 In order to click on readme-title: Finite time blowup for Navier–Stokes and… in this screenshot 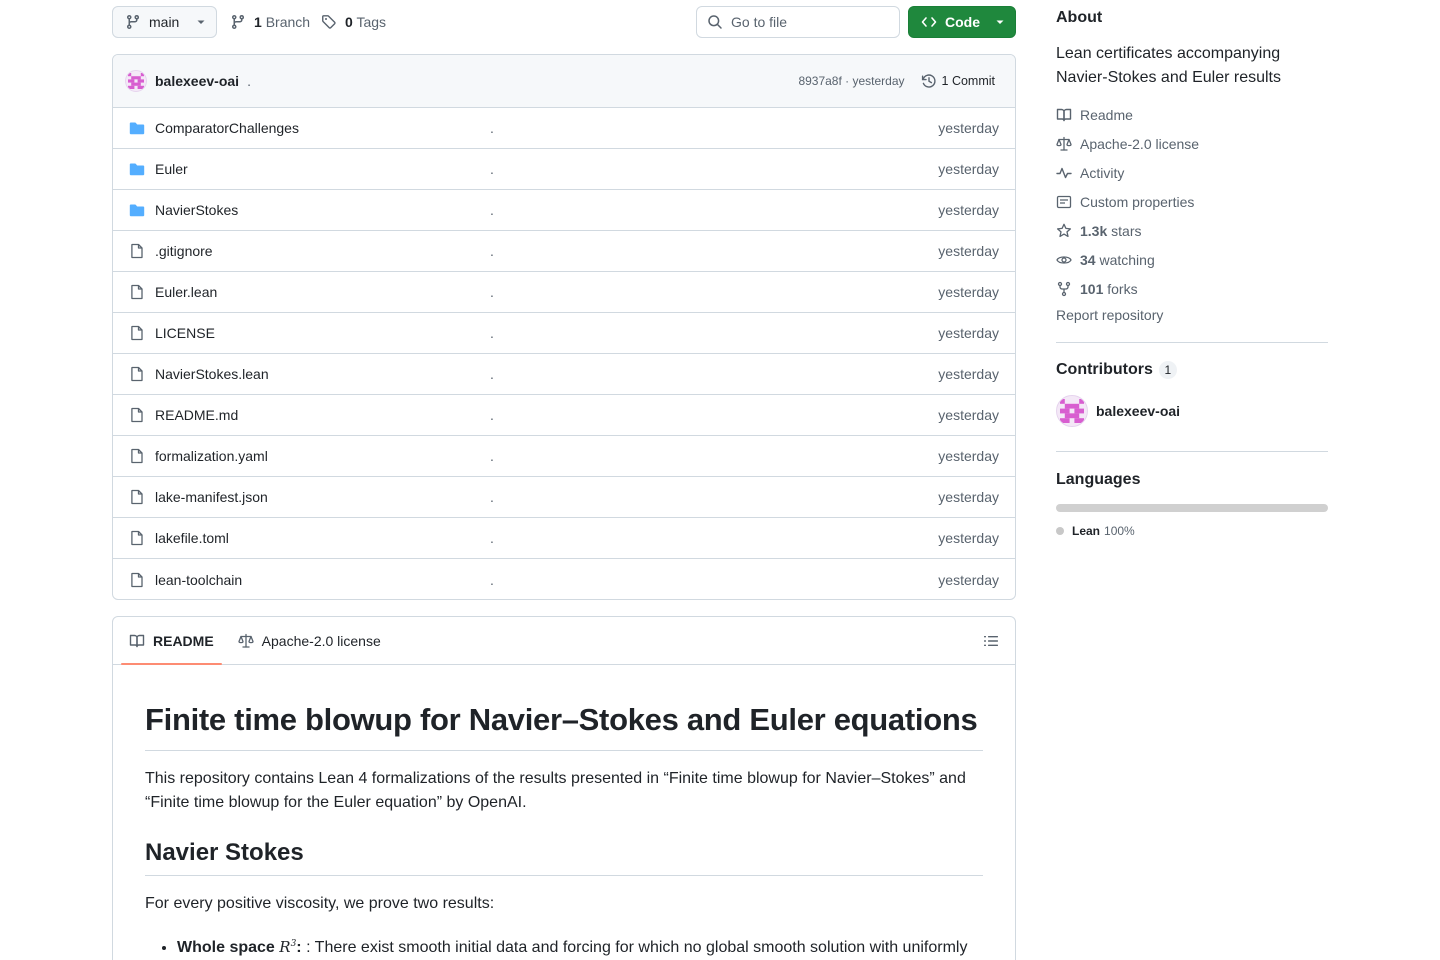, I will do `click(564, 726)`.